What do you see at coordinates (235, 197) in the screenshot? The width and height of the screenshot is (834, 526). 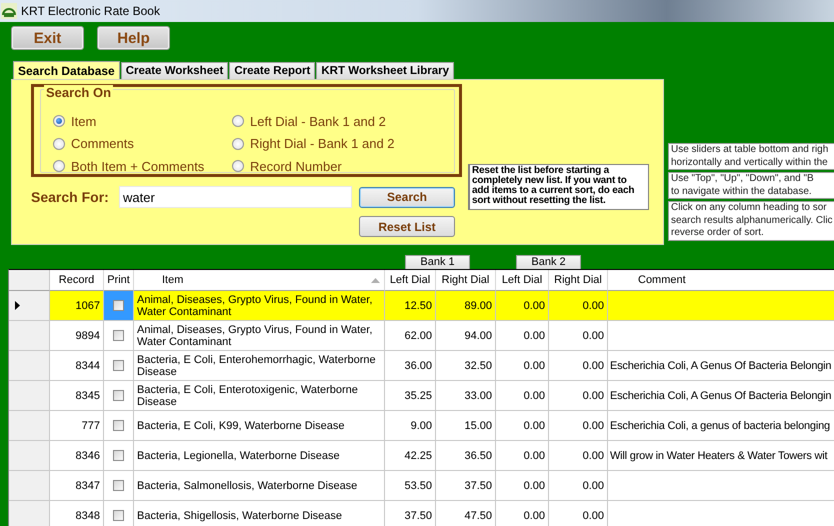 I see `search-field: water` at bounding box center [235, 197].